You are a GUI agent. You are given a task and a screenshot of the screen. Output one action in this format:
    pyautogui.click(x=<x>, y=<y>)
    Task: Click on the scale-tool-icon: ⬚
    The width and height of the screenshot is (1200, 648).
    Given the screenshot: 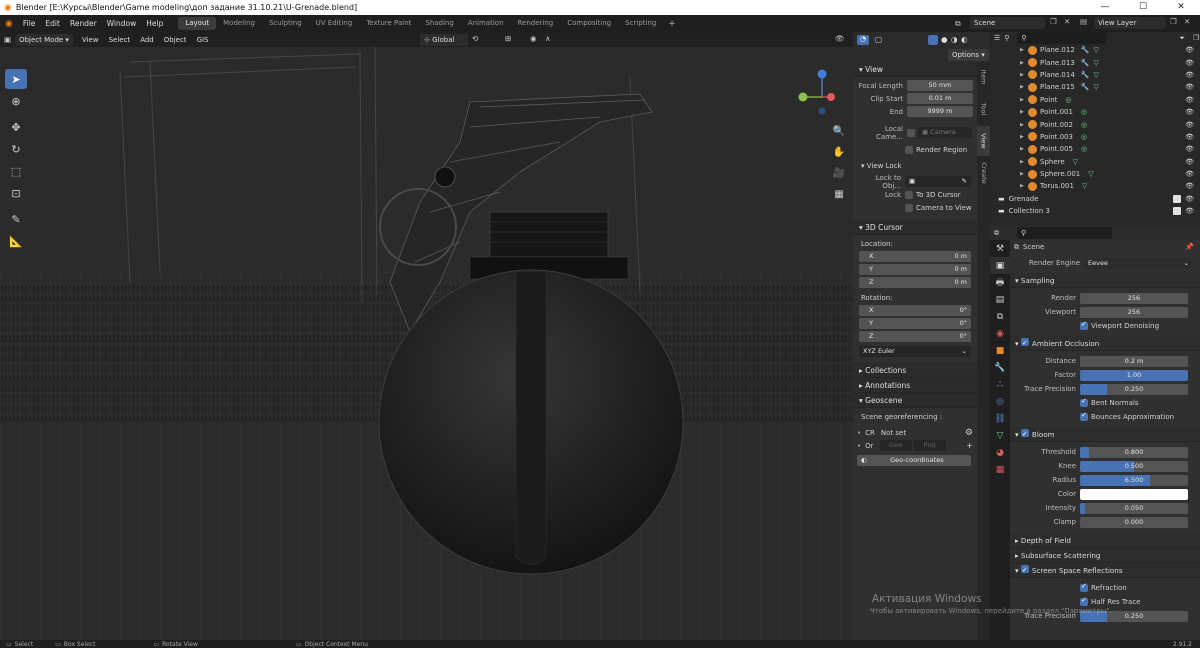 What is the action you would take?
    pyautogui.click(x=16, y=171)
    